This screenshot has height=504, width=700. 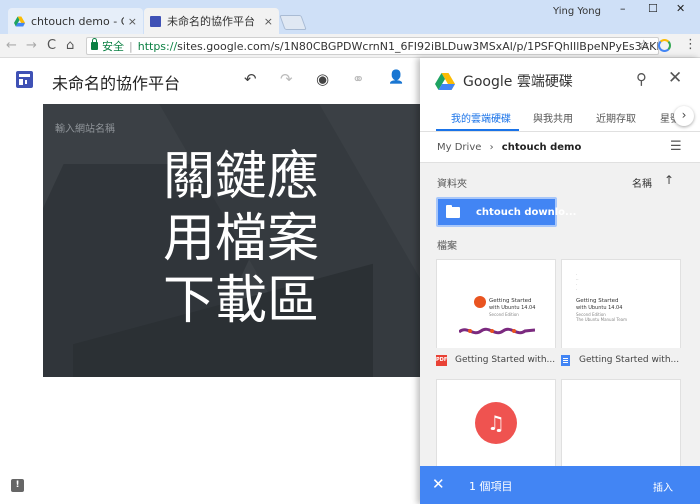 What do you see at coordinates (481, 117) in the screenshot?
I see `tab-my-drive: 我的雲端硬碟` at bounding box center [481, 117].